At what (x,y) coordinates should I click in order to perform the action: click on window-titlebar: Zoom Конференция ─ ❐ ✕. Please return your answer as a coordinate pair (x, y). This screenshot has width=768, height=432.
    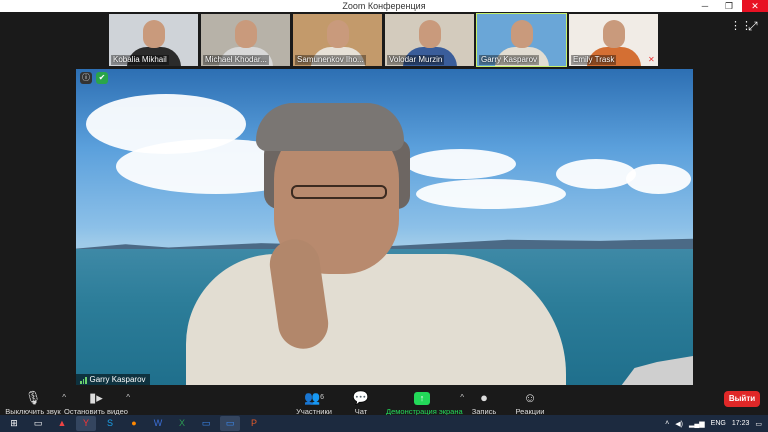
    Looking at the image, I should click on (384, 6).